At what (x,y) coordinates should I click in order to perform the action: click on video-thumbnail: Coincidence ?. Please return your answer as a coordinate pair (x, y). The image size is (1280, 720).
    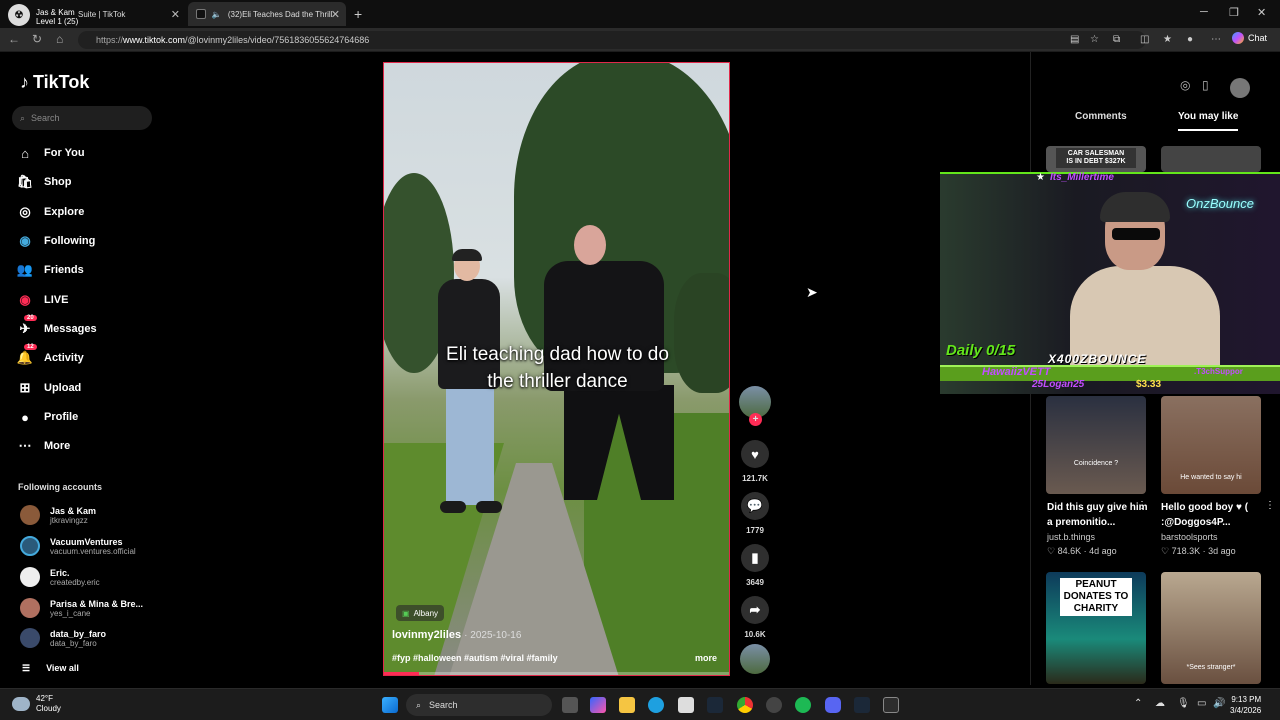
    Looking at the image, I should click on (1096, 445).